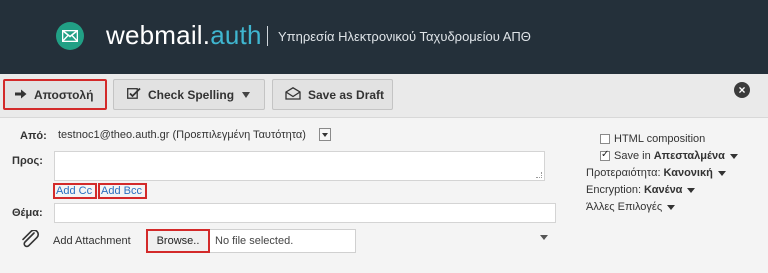 Image resolution: width=768 pixels, height=273 pixels. What do you see at coordinates (178, 241) in the screenshot?
I see `browse-button: Browse..` at bounding box center [178, 241].